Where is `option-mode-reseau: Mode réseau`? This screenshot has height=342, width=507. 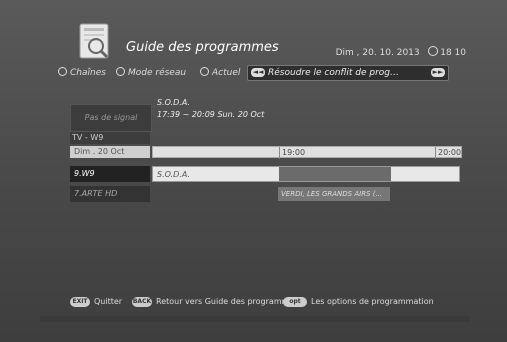 option-mode-reseau: Mode réseau is located at coordinates (151, 72).